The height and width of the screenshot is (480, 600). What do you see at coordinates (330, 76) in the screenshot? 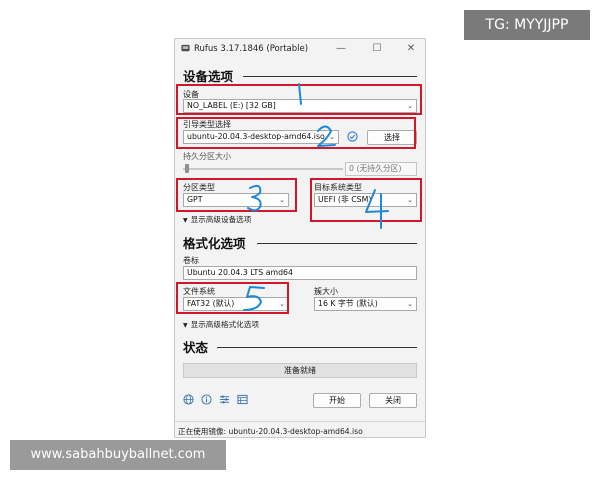
I see `drive-section-divider` at bounding box center [330, 76].